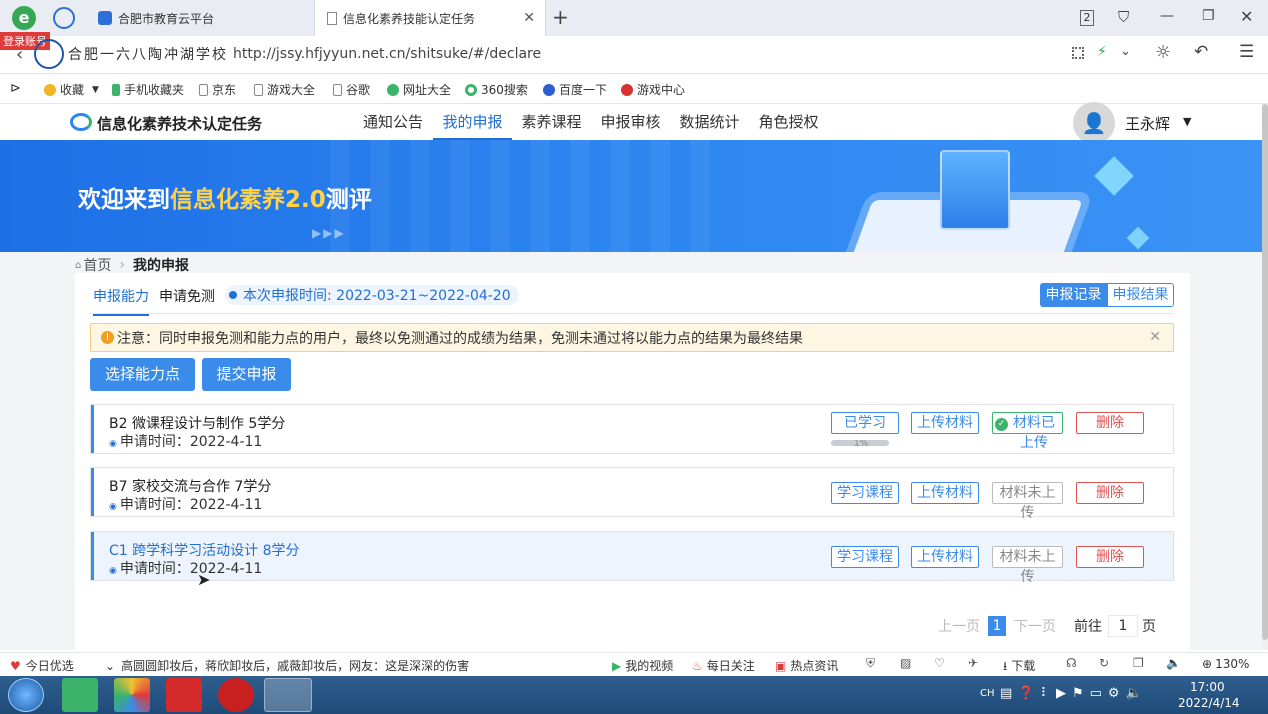 Image resolution: width=1268 pixels, height=714 pixels. Describe the element at coordinates (1155, 337) in the screenshot. I see `close-notice-icon: ✕` at that location.